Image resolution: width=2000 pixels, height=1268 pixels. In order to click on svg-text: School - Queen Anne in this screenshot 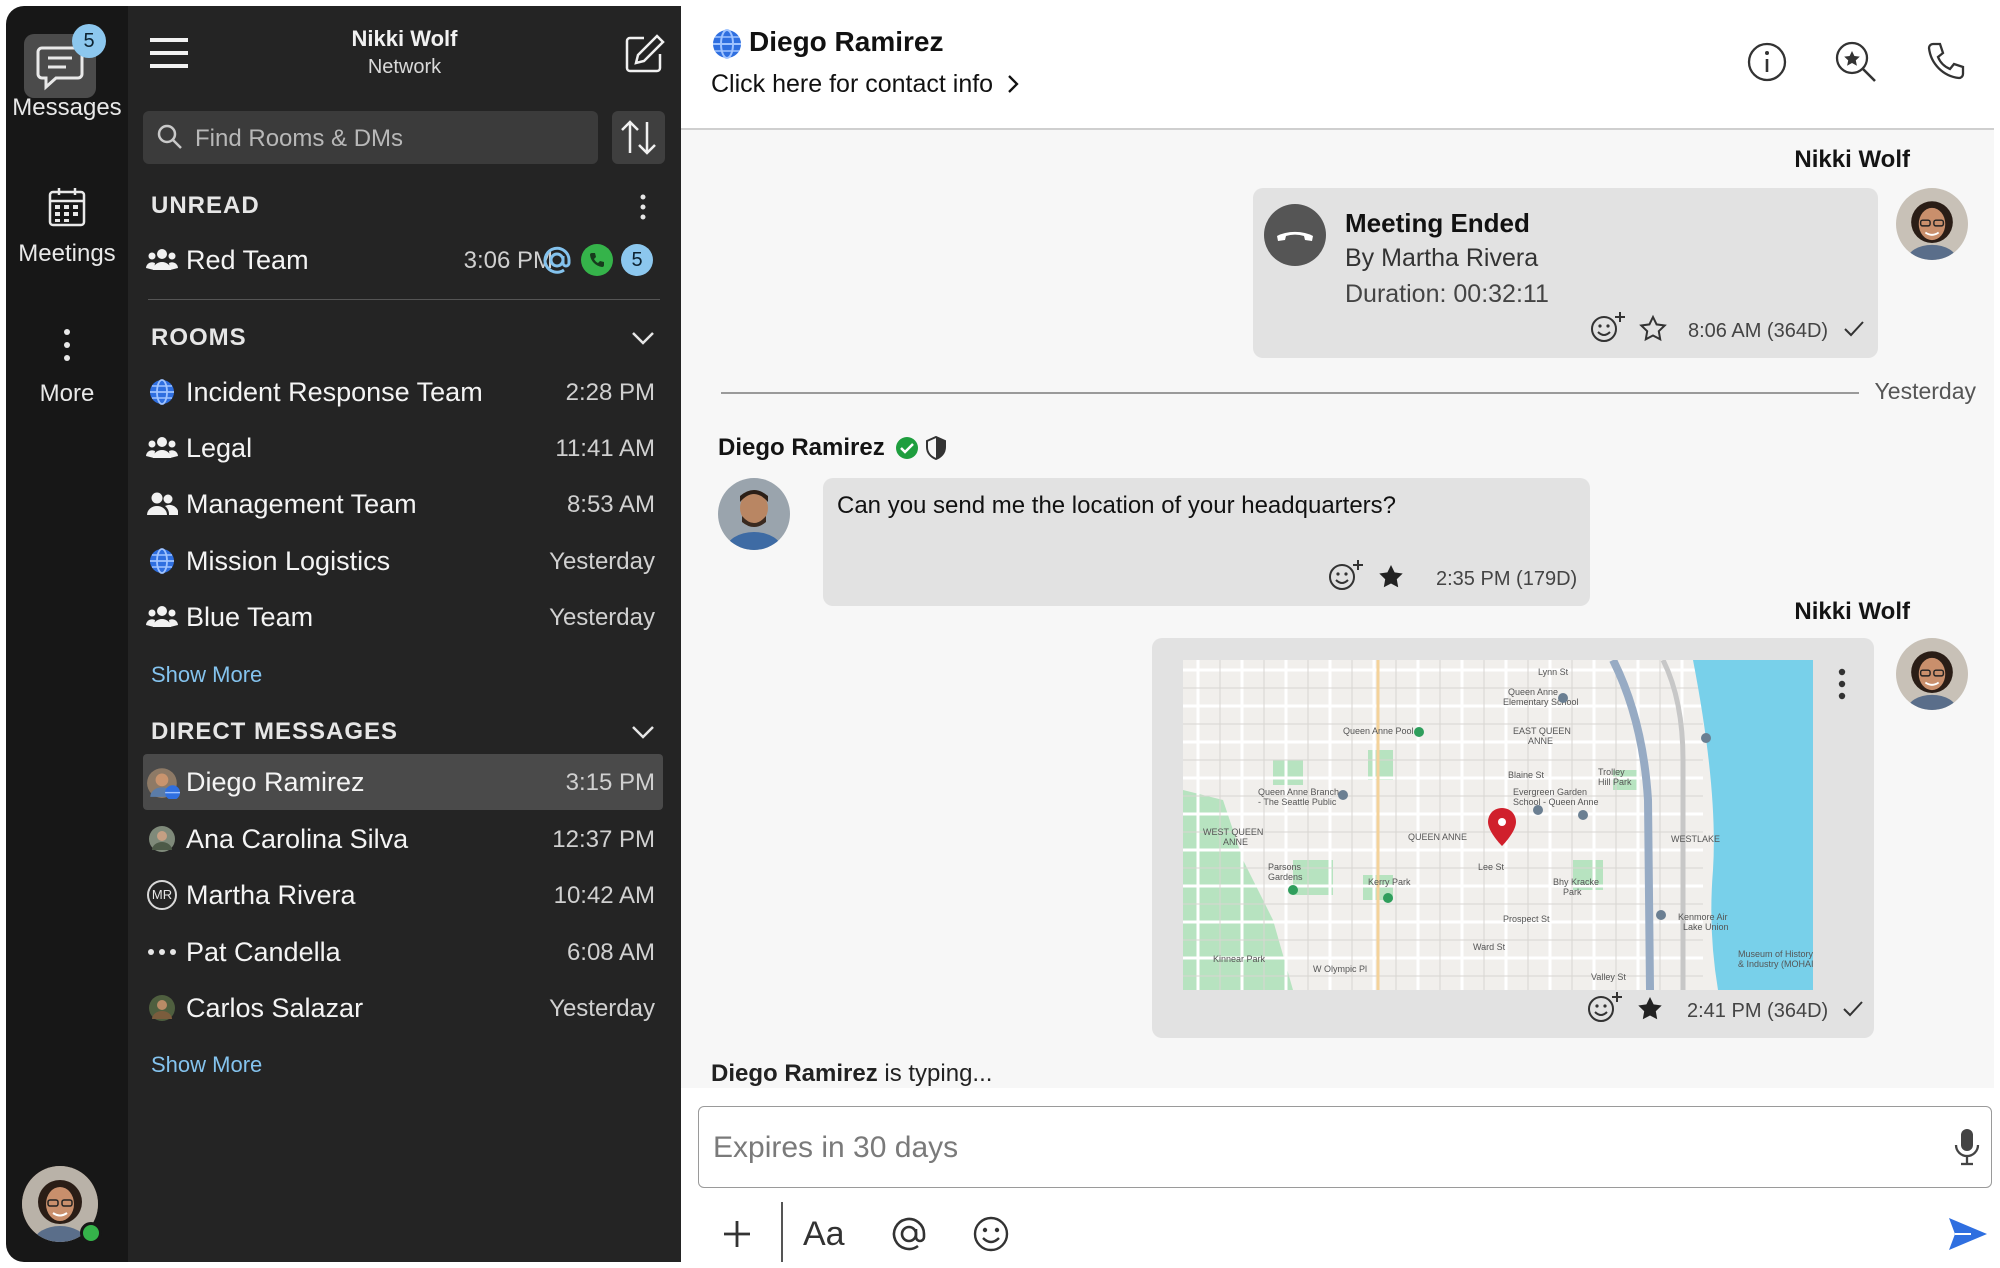, I will do `click(1556, 802)`.